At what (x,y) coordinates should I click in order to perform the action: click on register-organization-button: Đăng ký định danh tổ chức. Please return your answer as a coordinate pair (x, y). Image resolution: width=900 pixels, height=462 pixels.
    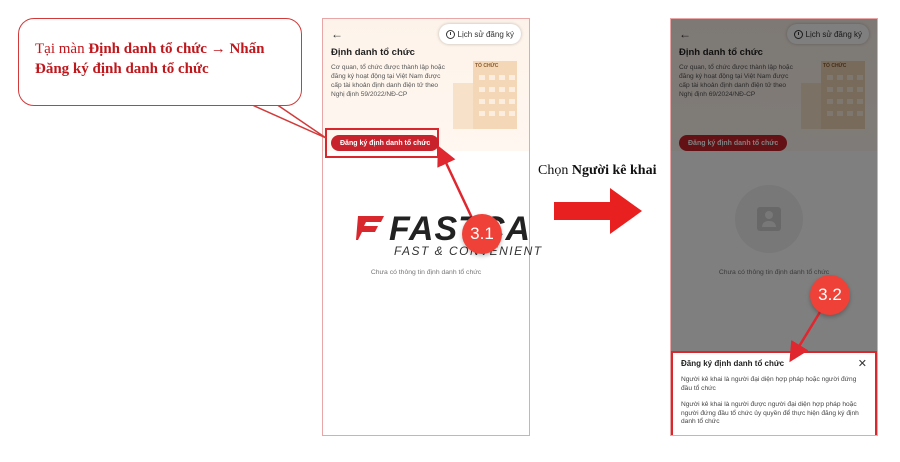
    Looking at the image, I should click on (385, 143).